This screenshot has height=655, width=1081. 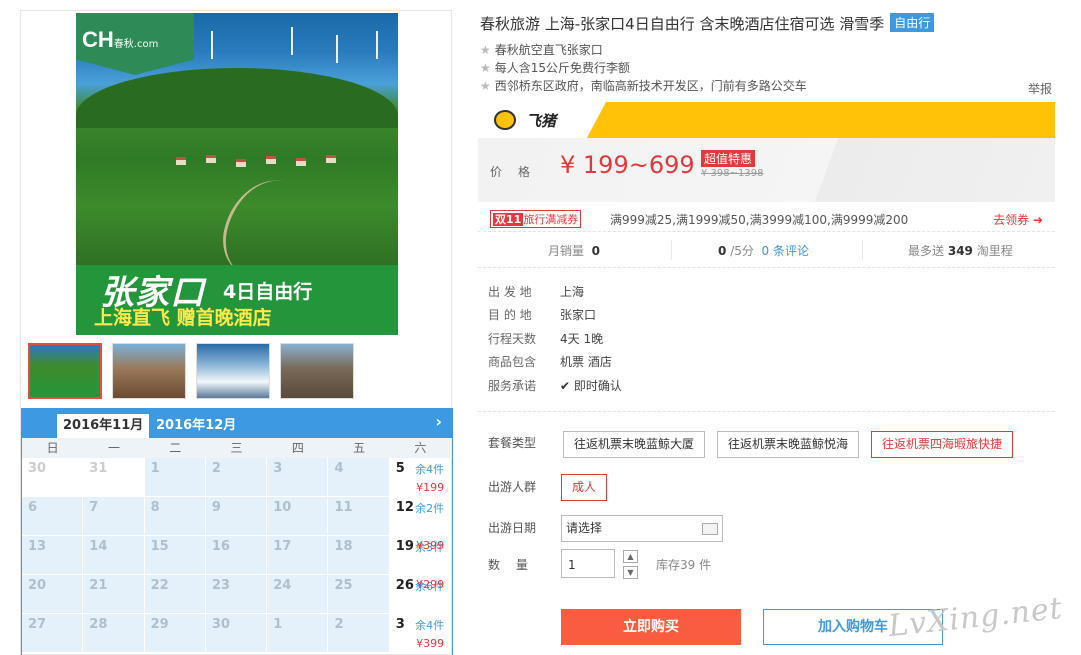 I want to click on product-main-image: CH春秋.com 张家口 4日自由行 上海直飞 赠首晚酒店, so click(x=237, y=174).